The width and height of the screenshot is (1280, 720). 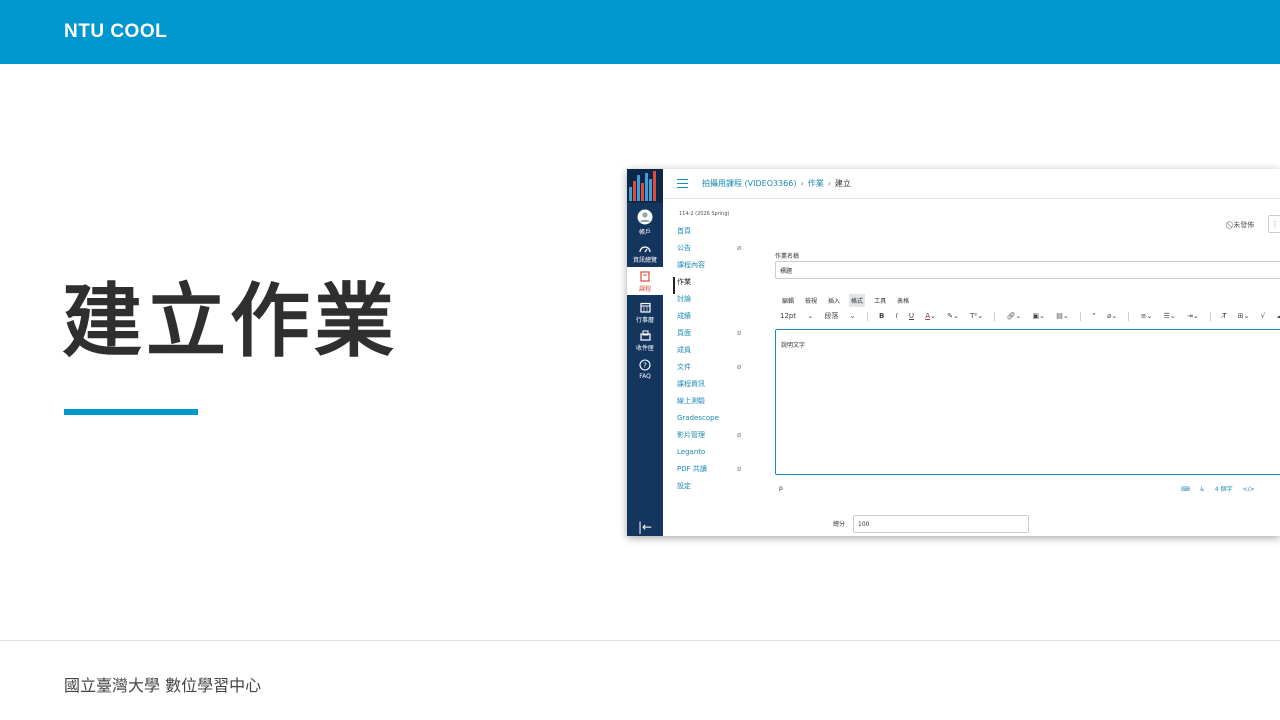 I want to click on editor-content: 說明文字, so click(x=793, y=345).